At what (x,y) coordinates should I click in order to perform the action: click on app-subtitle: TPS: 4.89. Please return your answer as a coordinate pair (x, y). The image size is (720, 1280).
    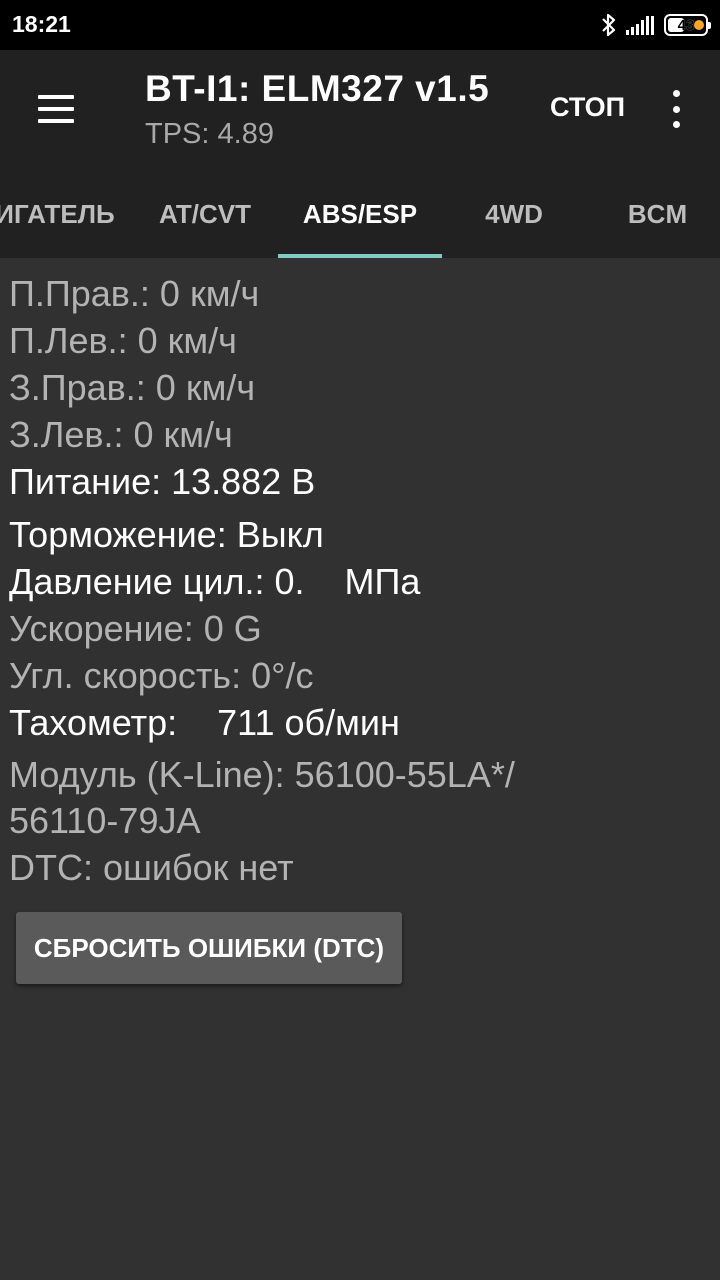
    Looking at the image, I should click on (209, 134).